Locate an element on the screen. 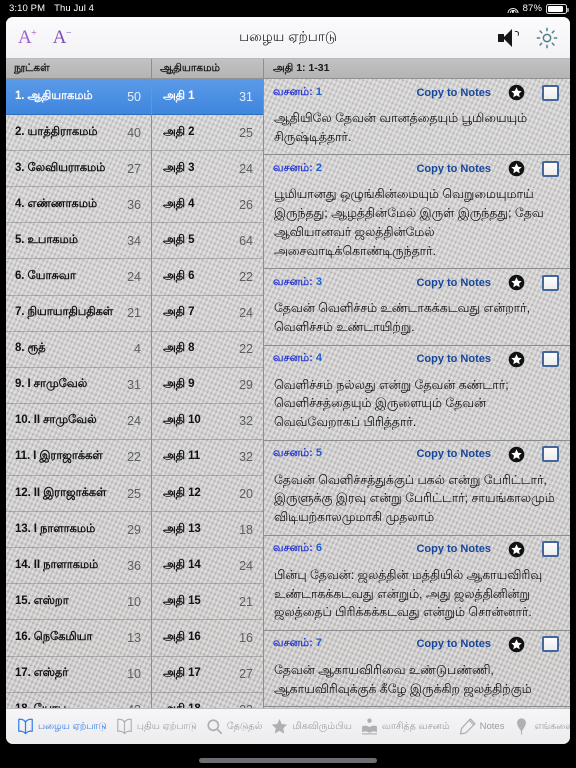 The image size is (576, 768). chapter-row: அதி 6 22 is located at coordinates (207, 277).